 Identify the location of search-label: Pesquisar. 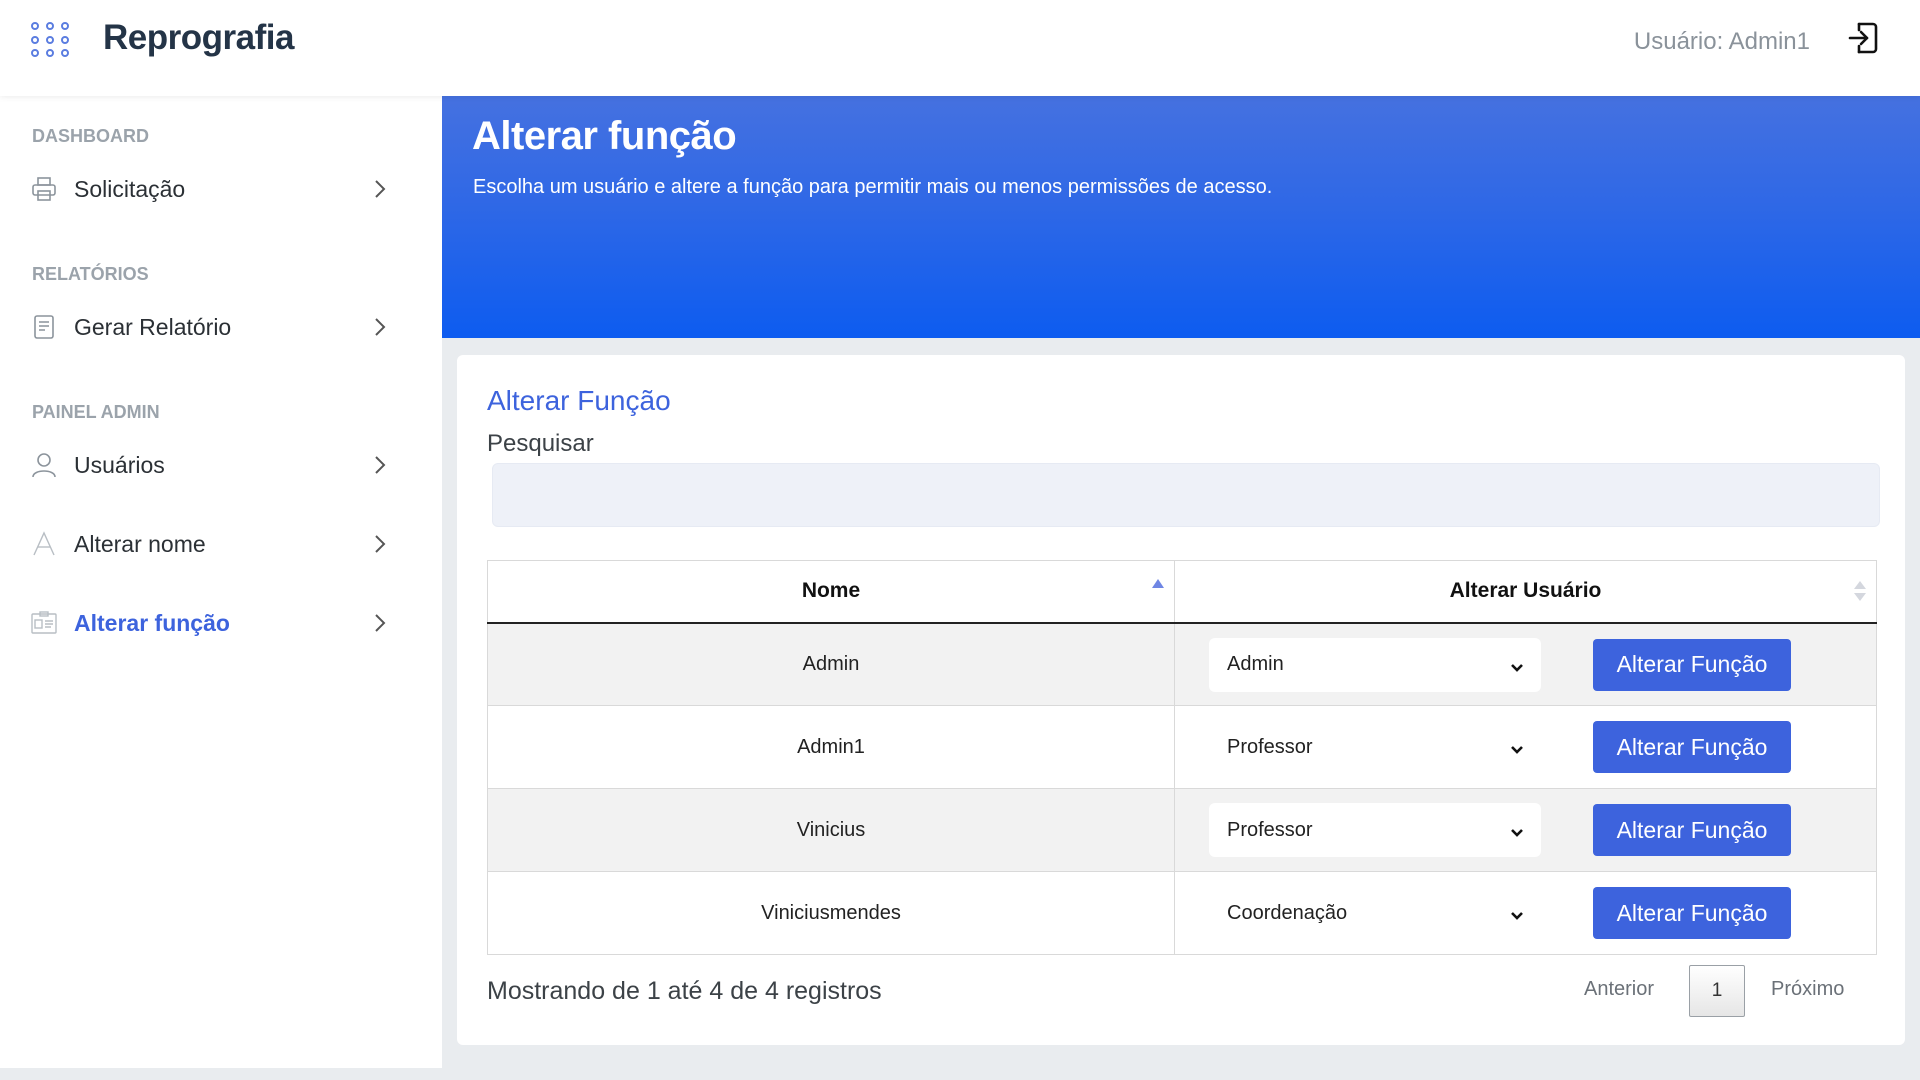
(540, 443).